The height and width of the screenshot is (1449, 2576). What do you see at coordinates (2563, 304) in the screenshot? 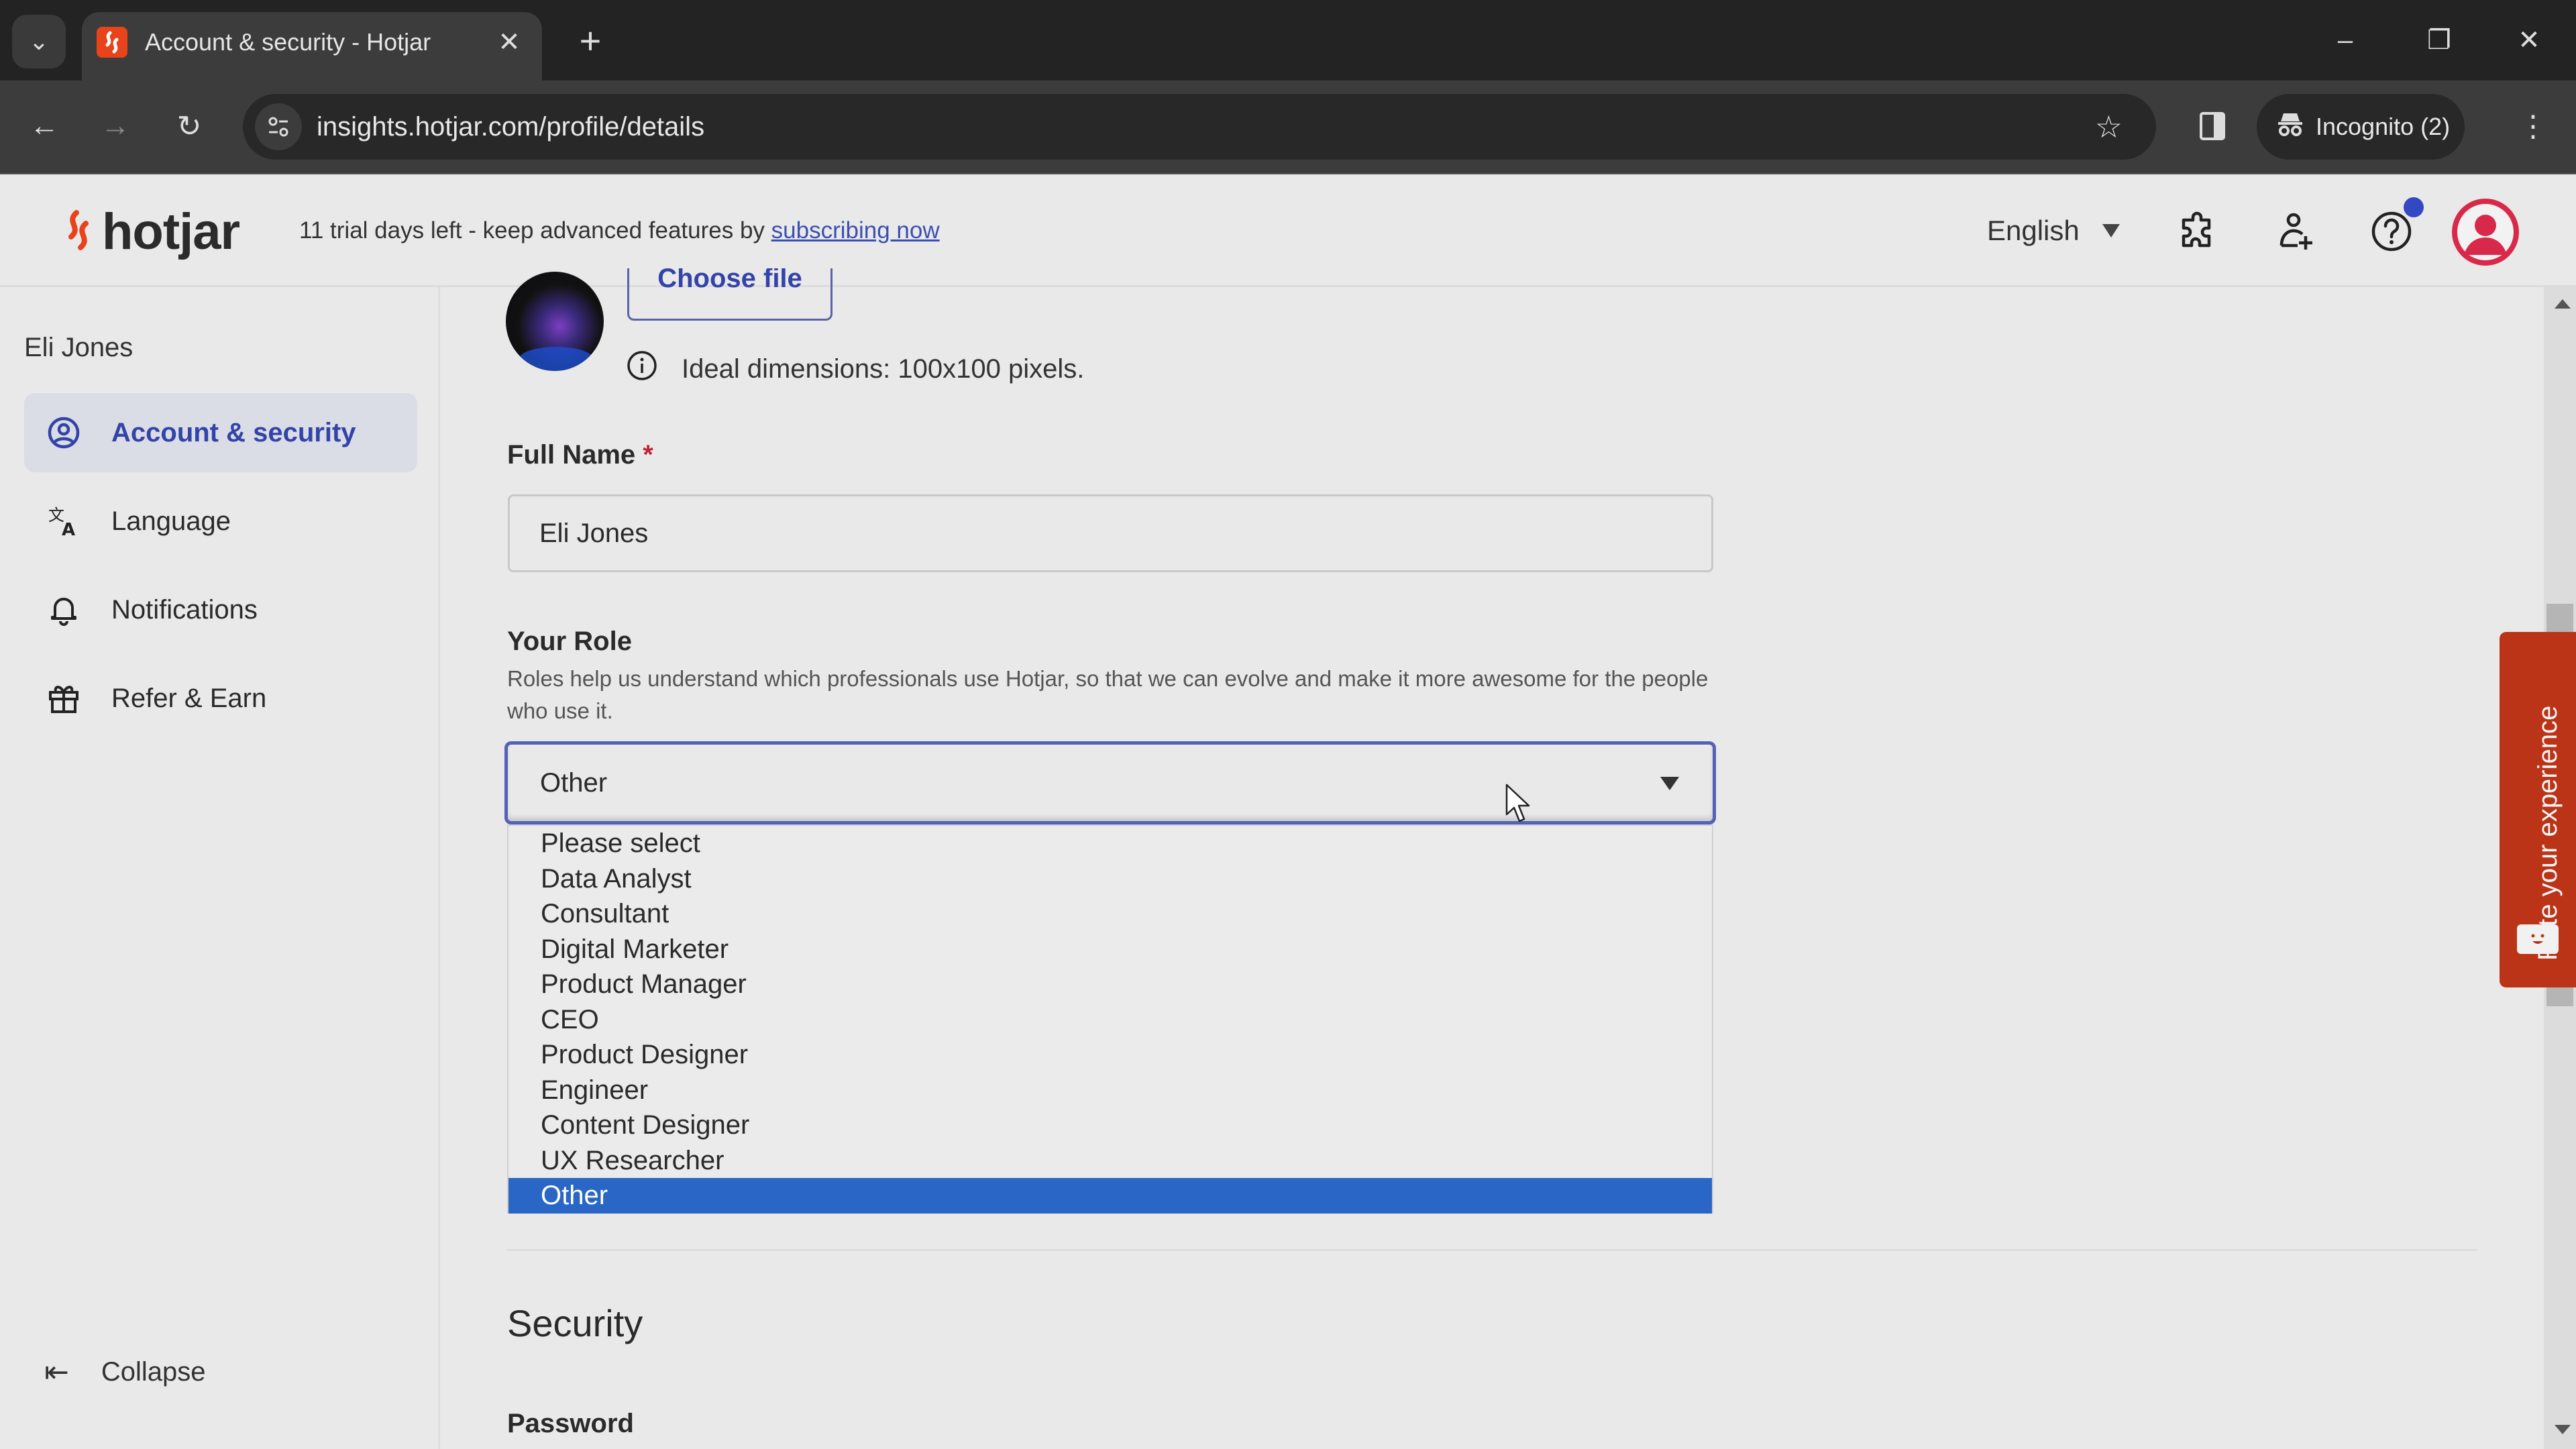
I see `scroll-up-arrow-icon` at bounding box center [2563, 304].